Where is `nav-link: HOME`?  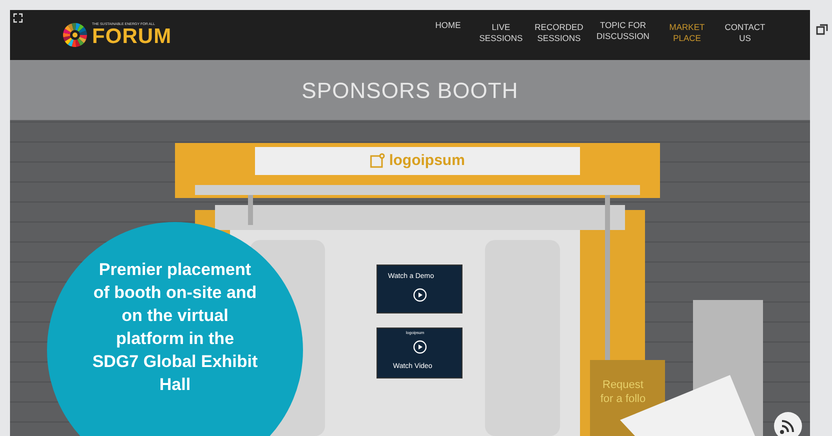 nav-link: HOME is located at coordinates (448, 25).